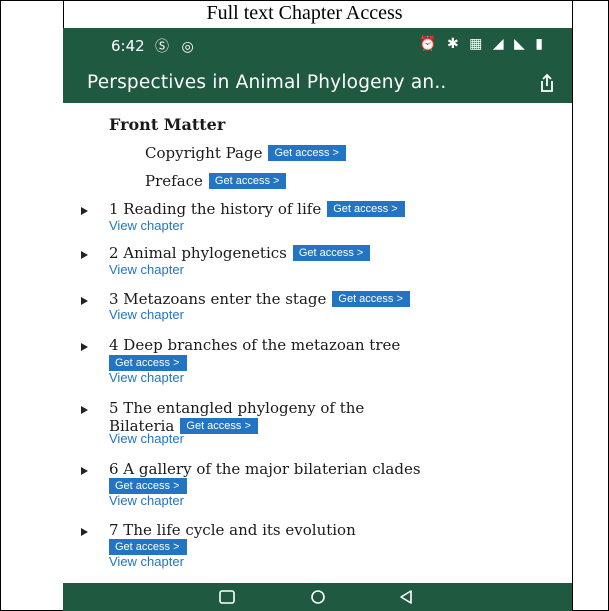  What do you see at coordinates (167, 124) in the screenshot?
I see `front-matter-heading: Front Matter` at bounding box center [167, 124].